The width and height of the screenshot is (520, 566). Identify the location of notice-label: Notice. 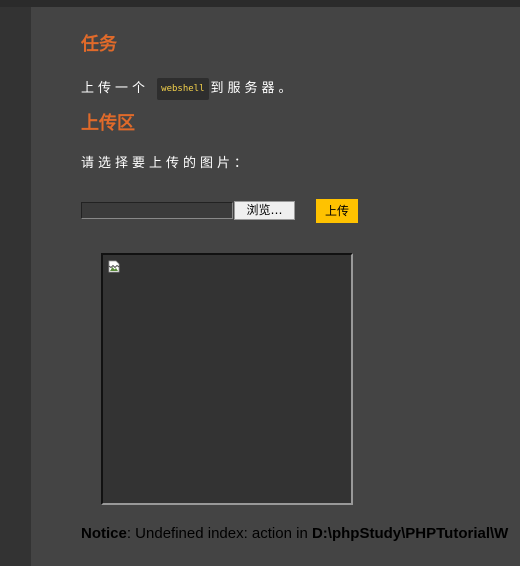
(104, 533).